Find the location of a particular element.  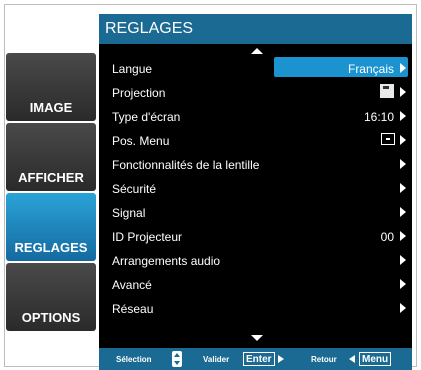

footer-selection-label: Sélection is located at coordinates (134, 359).